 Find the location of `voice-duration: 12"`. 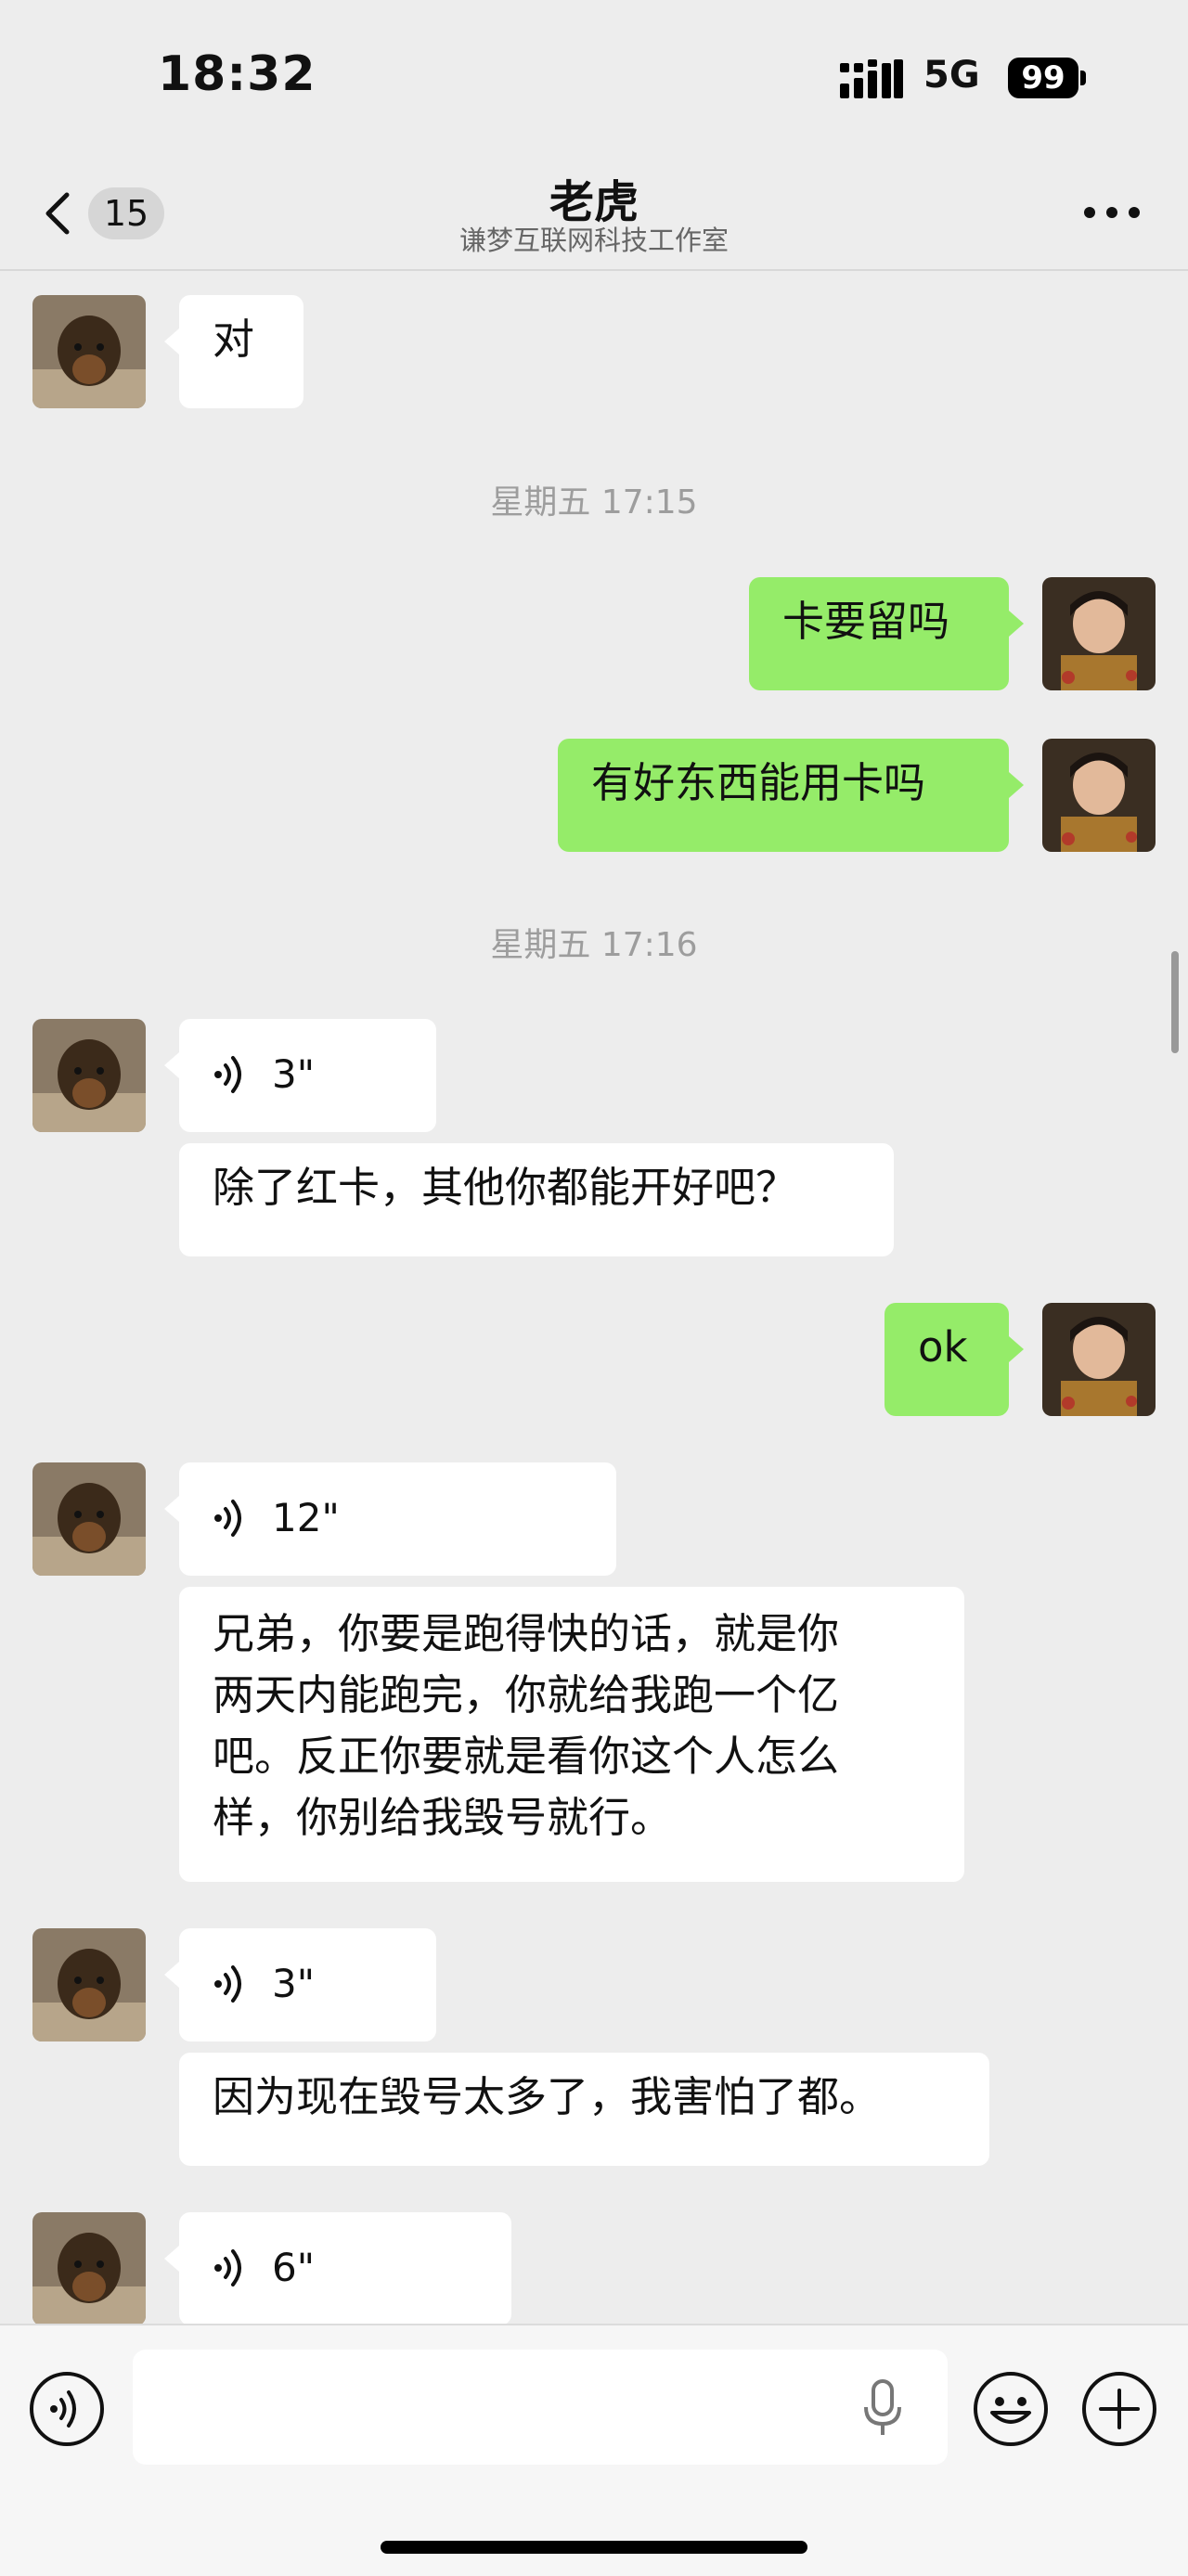

voice-duration: 12" is located at coordinates (306, 1518).